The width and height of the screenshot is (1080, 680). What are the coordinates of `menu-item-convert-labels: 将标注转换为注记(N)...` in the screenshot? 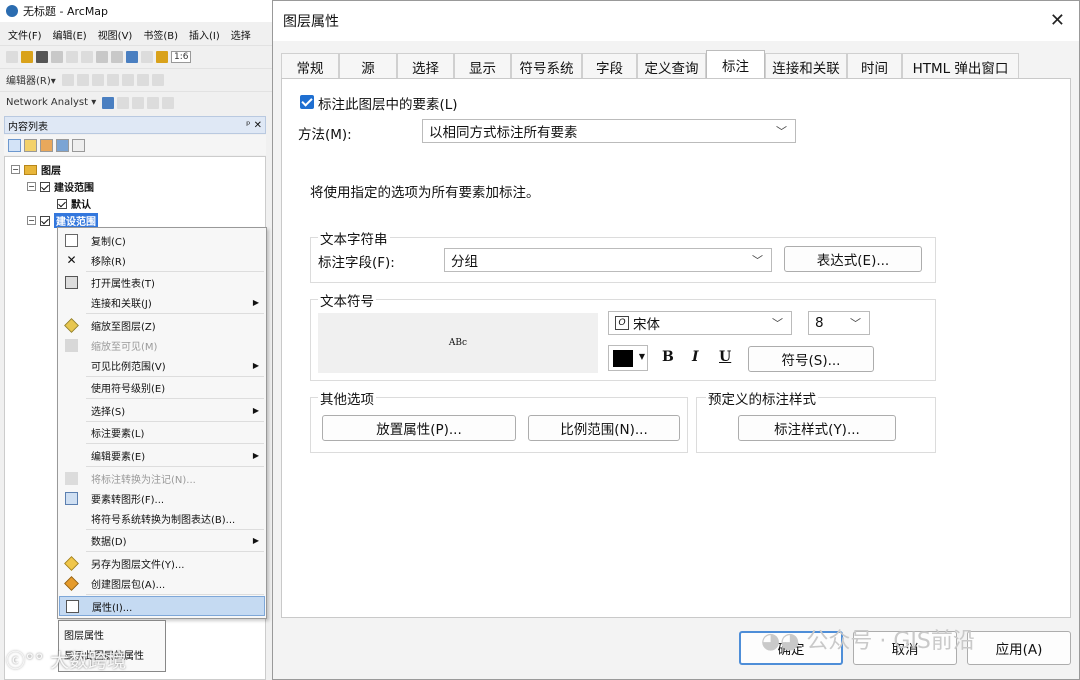 It's located at (162, 478).